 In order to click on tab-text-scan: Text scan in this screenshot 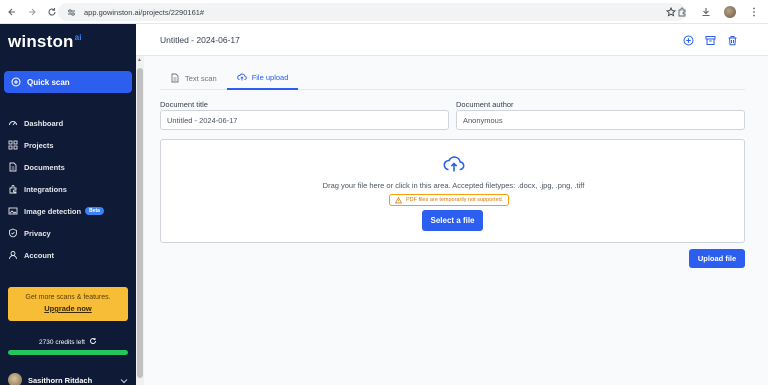, I will do `click(193, 78)`.